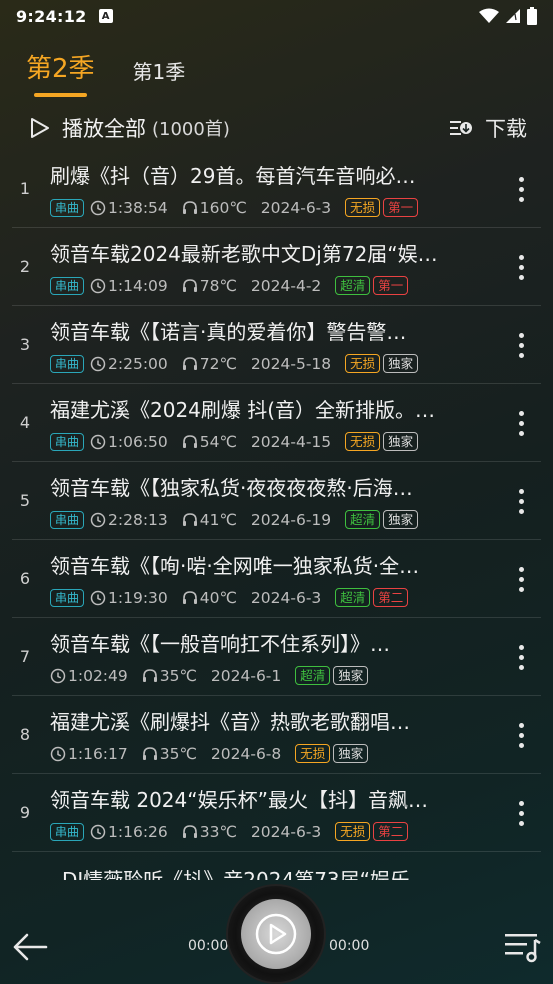 The image size is (553, 984). Describe the element at coordinates (461, 128) in the screenshot. I see `download-list-icon` at that location.